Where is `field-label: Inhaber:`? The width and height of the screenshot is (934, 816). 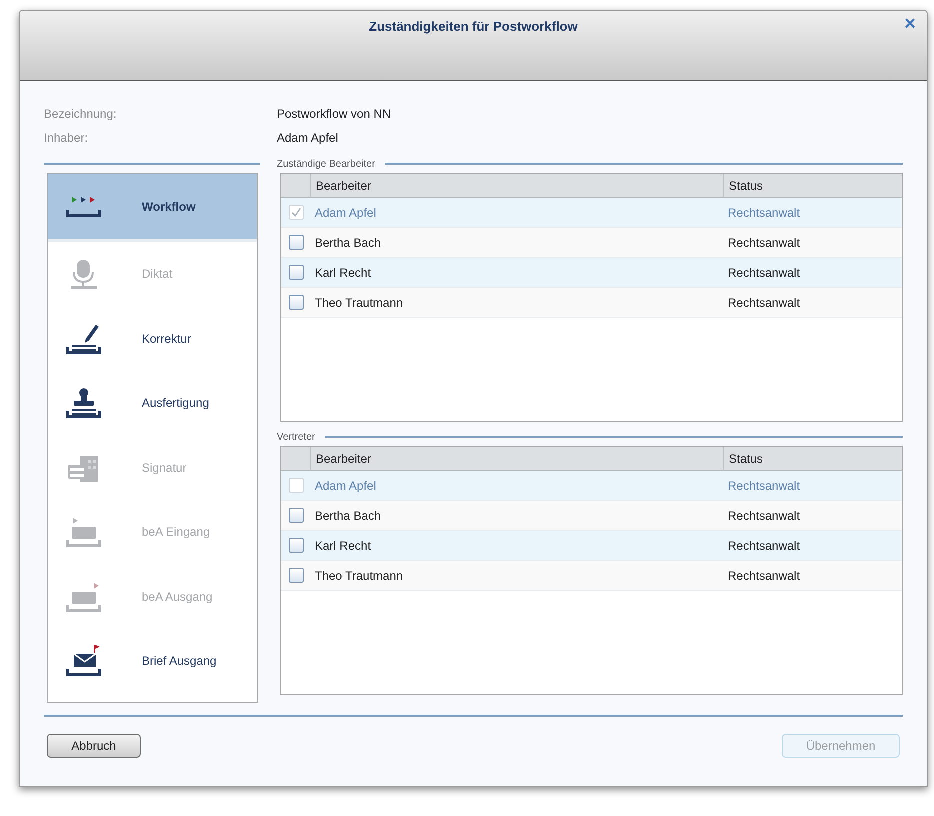 field-label: Inhaber: is located at coordinates (67, 138).